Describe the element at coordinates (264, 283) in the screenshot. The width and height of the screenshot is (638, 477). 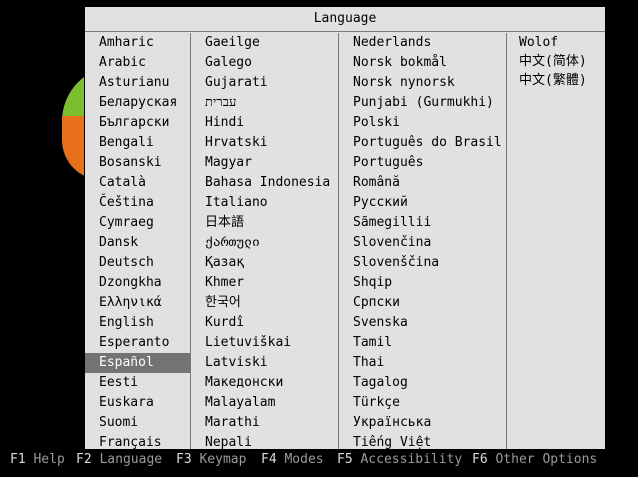
I see `language-option: Khmer` at that location.